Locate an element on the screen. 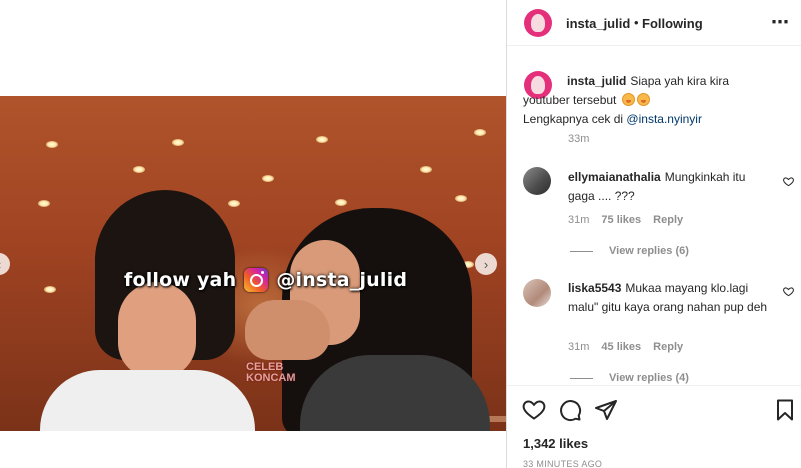 This screenshot has height=468, width=801. view-replies-button: View replies (6) is located at coordinates (629, 251).